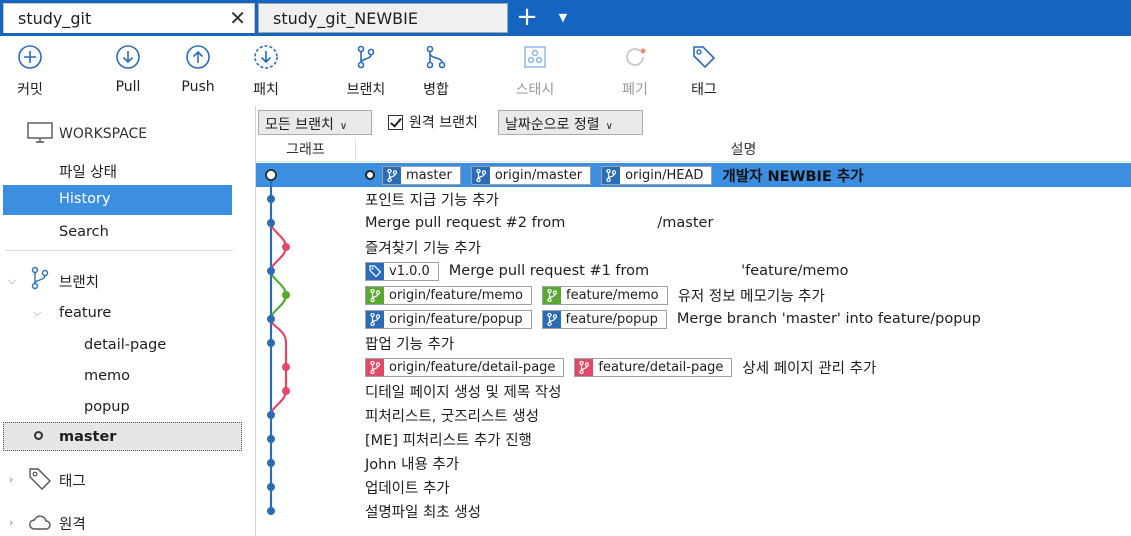 The width and height of the screenshot is (1131, 536). Describe the element at coordinates (693, 122) in the screenshot. I see `filter-bar: 모든 브랜치 ∨ 원격 브랜치 날짜순으로 정렬 ∨` at that location.